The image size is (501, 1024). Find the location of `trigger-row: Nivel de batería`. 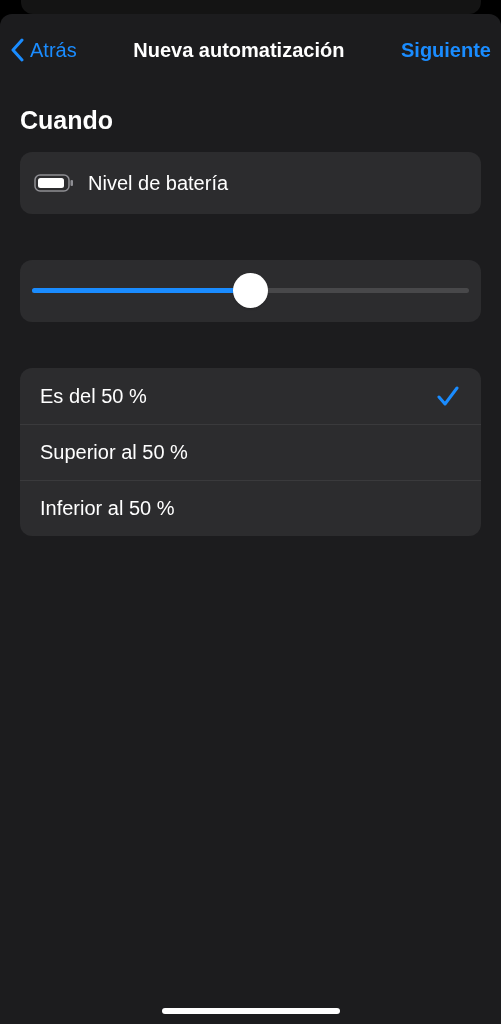

trigger-row: Nivel de batería is located at coordinates (250, 182).